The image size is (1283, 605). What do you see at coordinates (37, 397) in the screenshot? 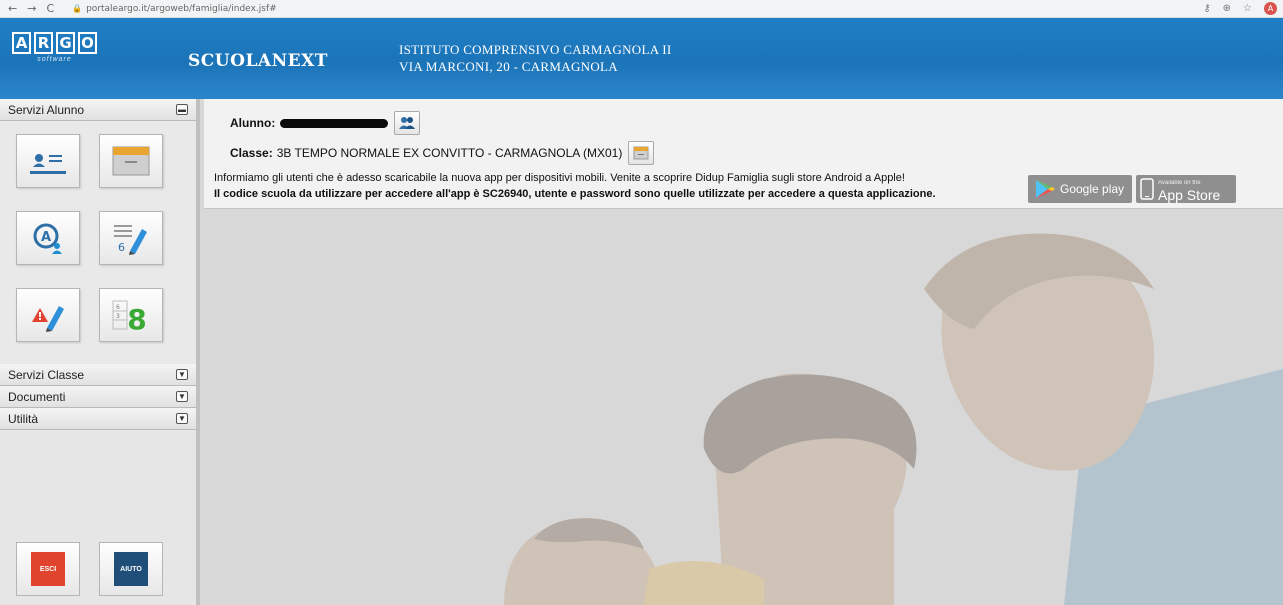
I see `section-label: Documenti` at bounding box center [37, 397].